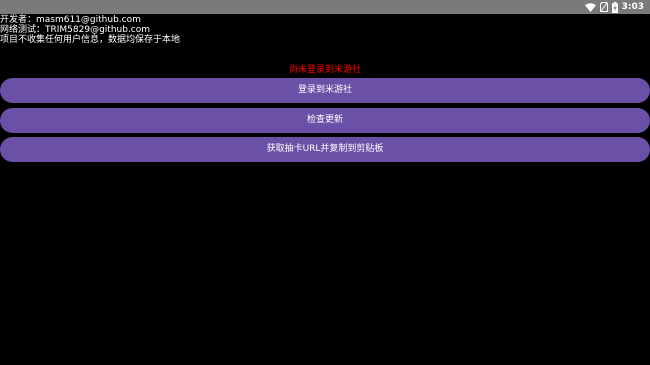  I want to click on status-icons: 3:03, so click(614, 7).